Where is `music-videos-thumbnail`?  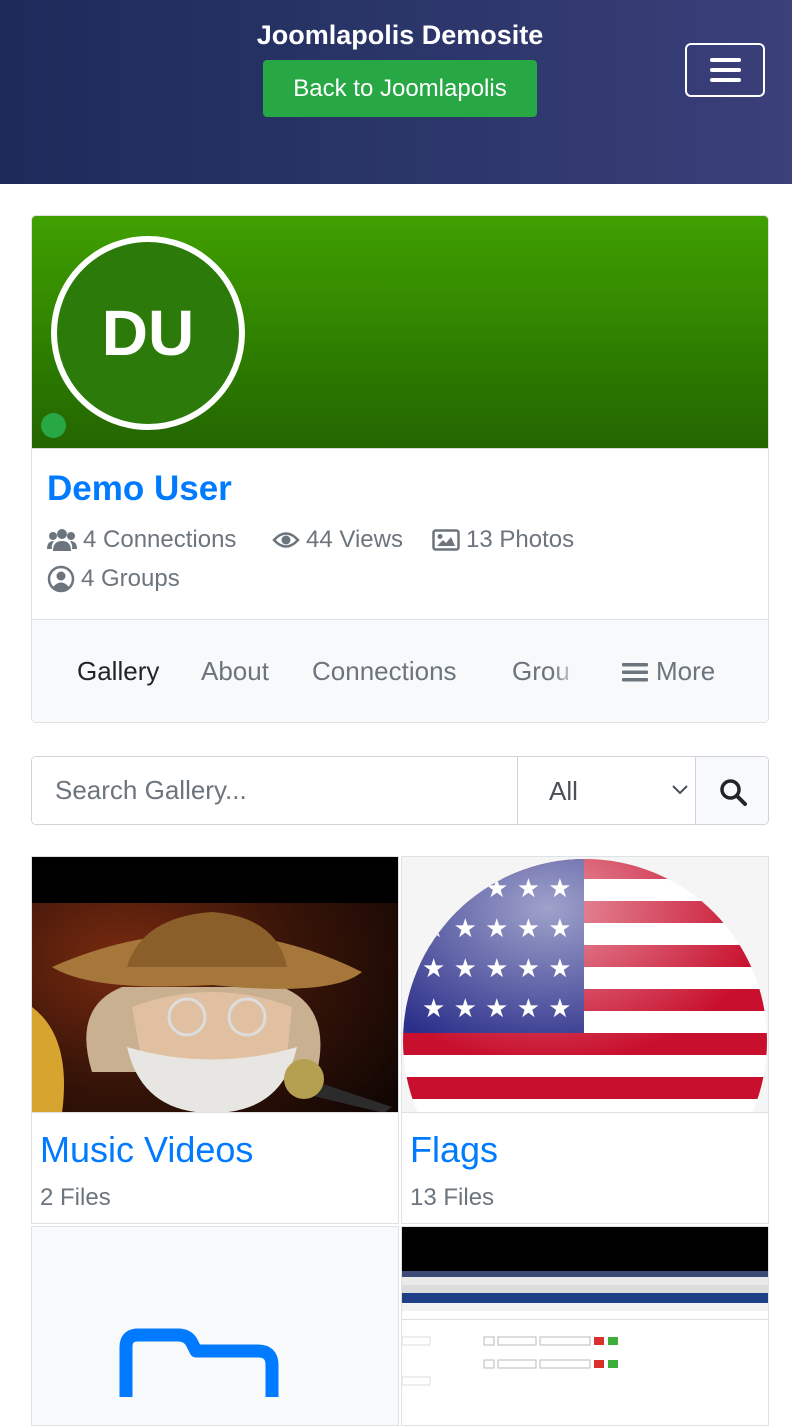 music-videos-thumbnail is located at coordinates (215, 985).